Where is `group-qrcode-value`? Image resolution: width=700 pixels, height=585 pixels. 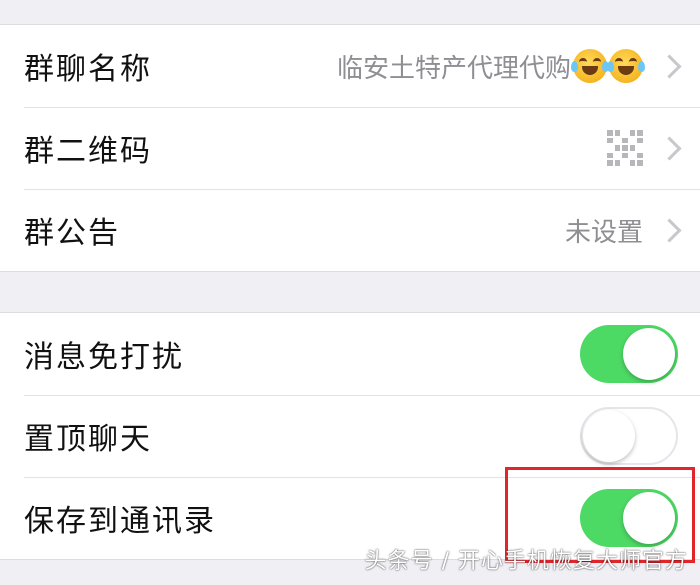
group-qrcode-value is located at coordinates (625, 148).